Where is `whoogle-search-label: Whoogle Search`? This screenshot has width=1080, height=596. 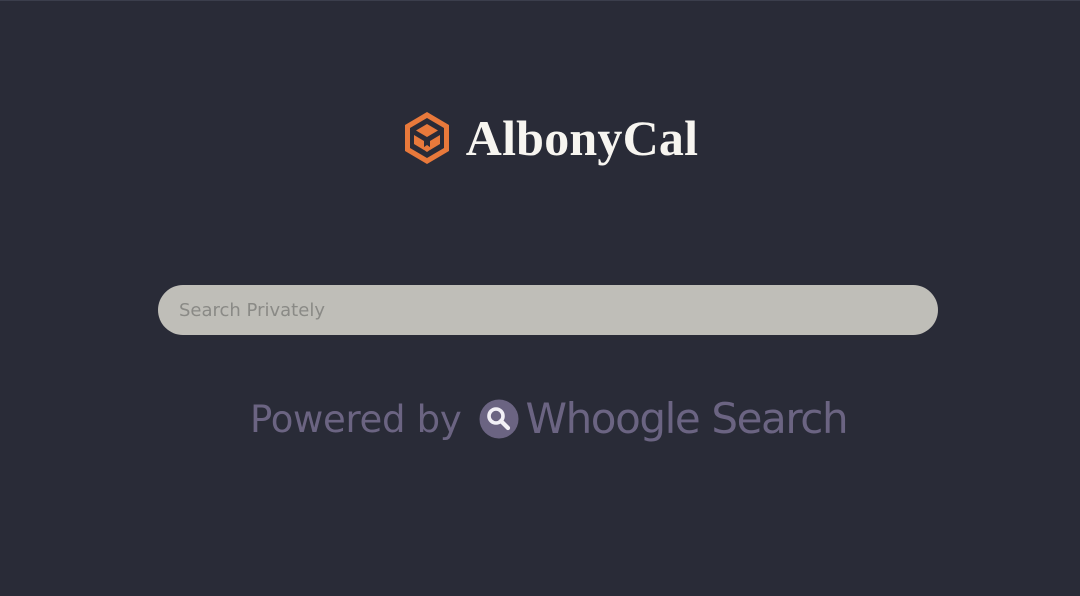
whoogle-search-label: Whoogle Search is located at coordinates (686, 418).